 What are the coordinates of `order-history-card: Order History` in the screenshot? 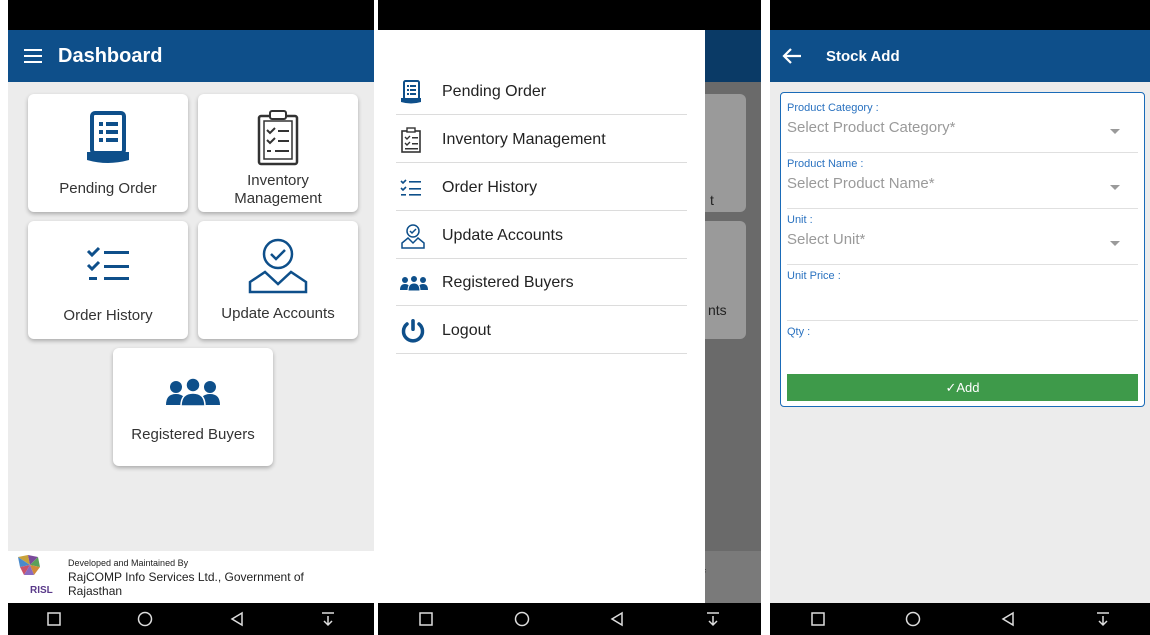 It's located at (108, 280).